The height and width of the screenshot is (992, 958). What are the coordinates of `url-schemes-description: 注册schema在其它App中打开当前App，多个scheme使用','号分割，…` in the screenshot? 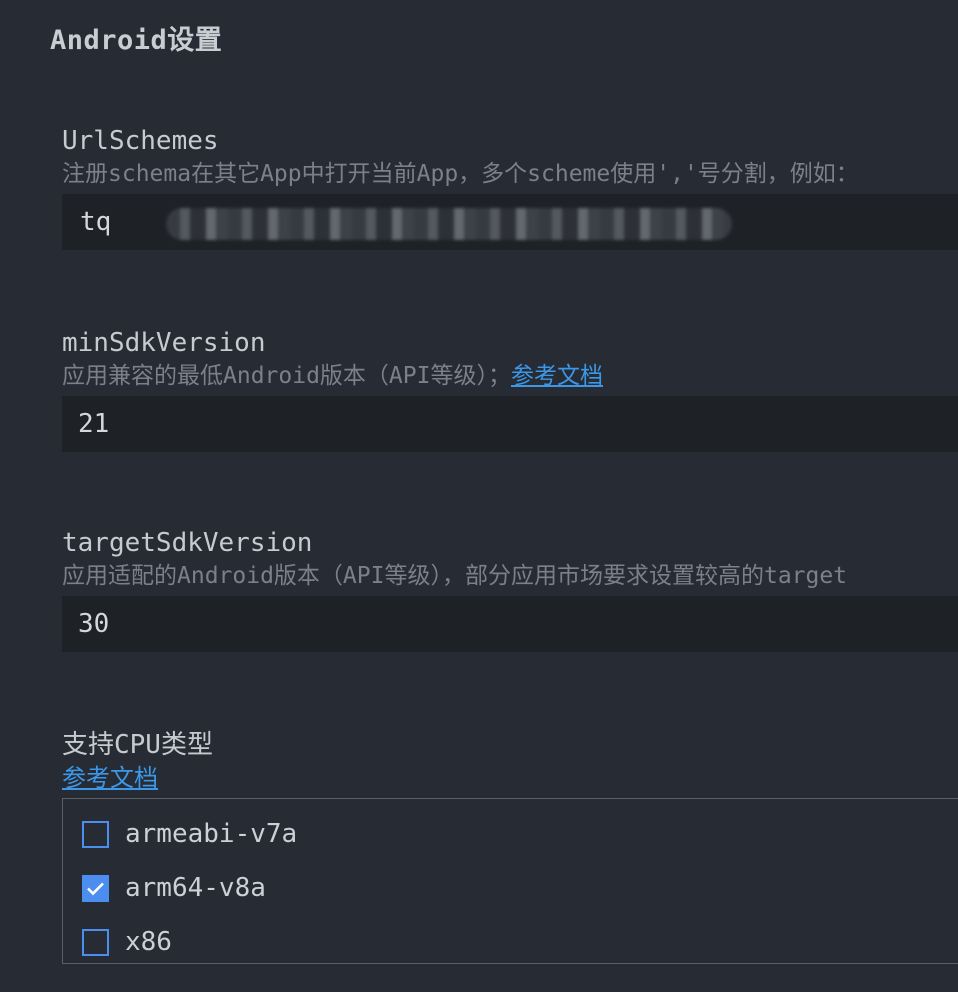 It's located at (460, 174).